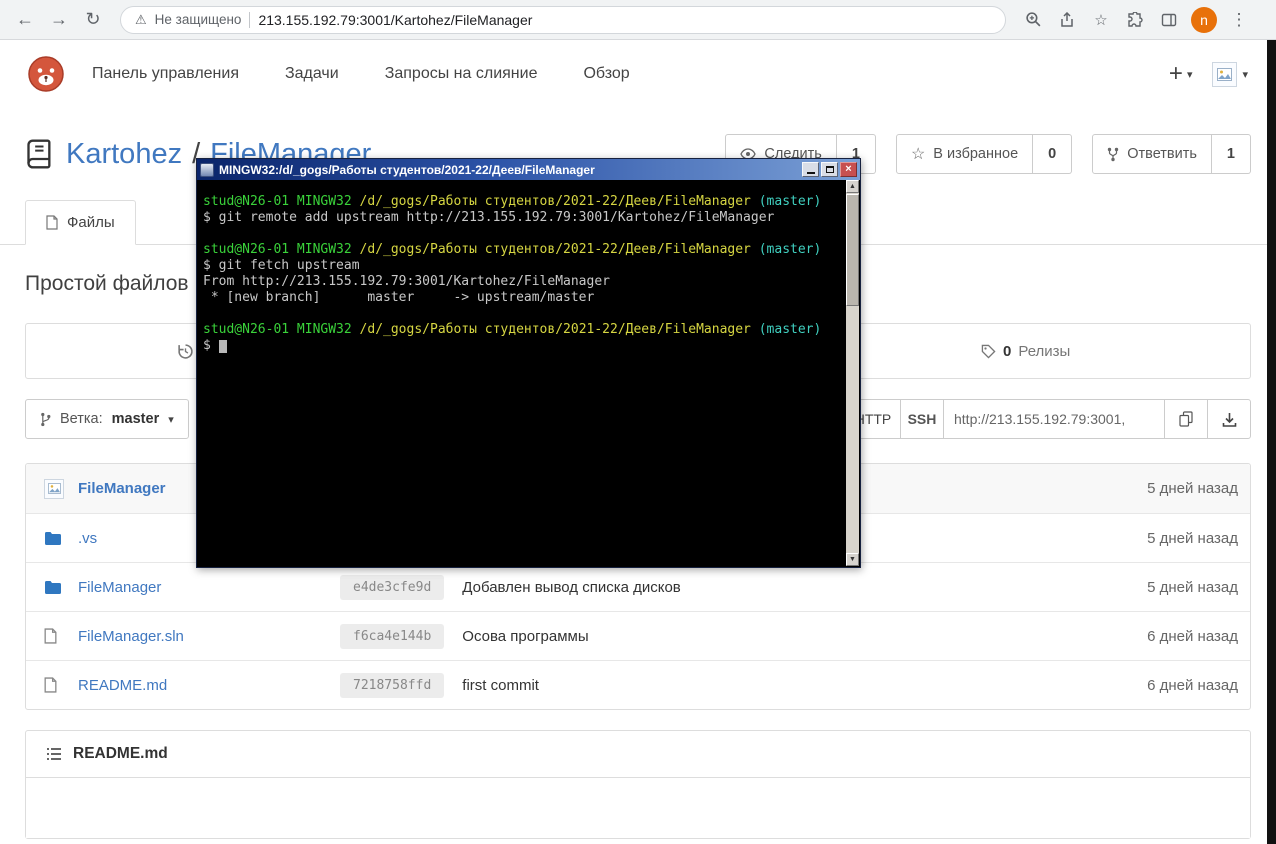  I want to click on user-menu: ▾, so click(1230, 74).